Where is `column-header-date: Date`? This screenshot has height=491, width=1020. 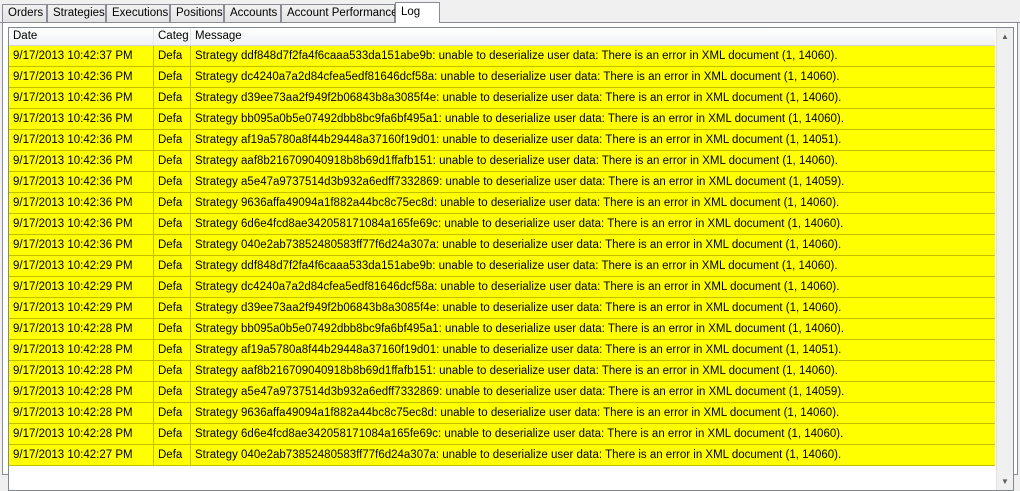 column-header-date: Date is located at coordinates (81, 36).